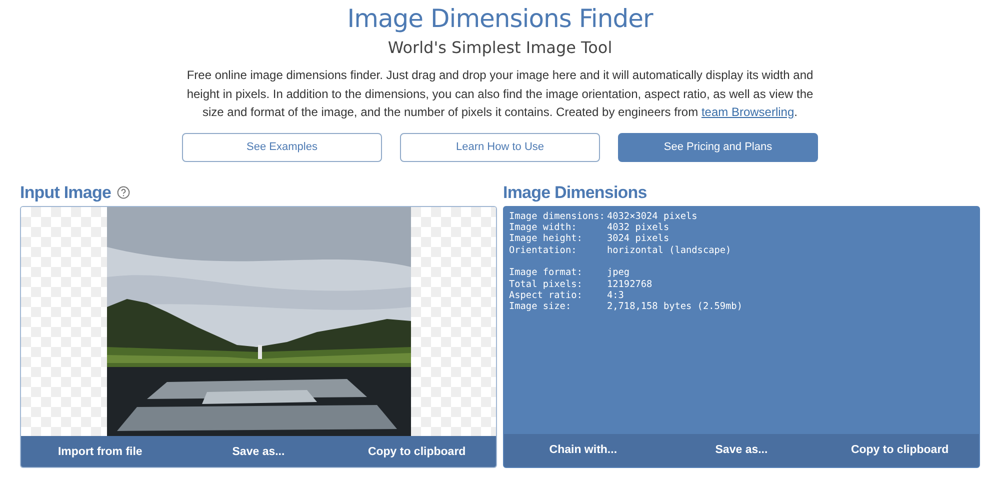 The image size is (1000, 479). Describe the element at coordinates (65, 192) in the screenshot. I see `panel-title: Input Image` at that location.